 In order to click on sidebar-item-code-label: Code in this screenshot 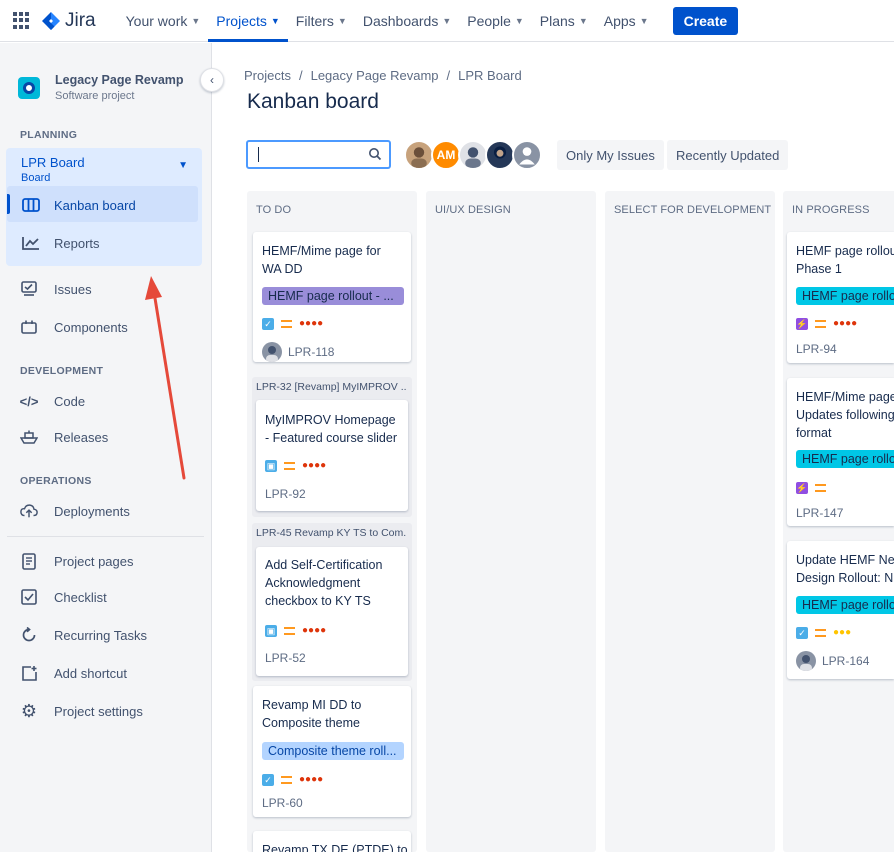, I will do `click(70, 401)`.